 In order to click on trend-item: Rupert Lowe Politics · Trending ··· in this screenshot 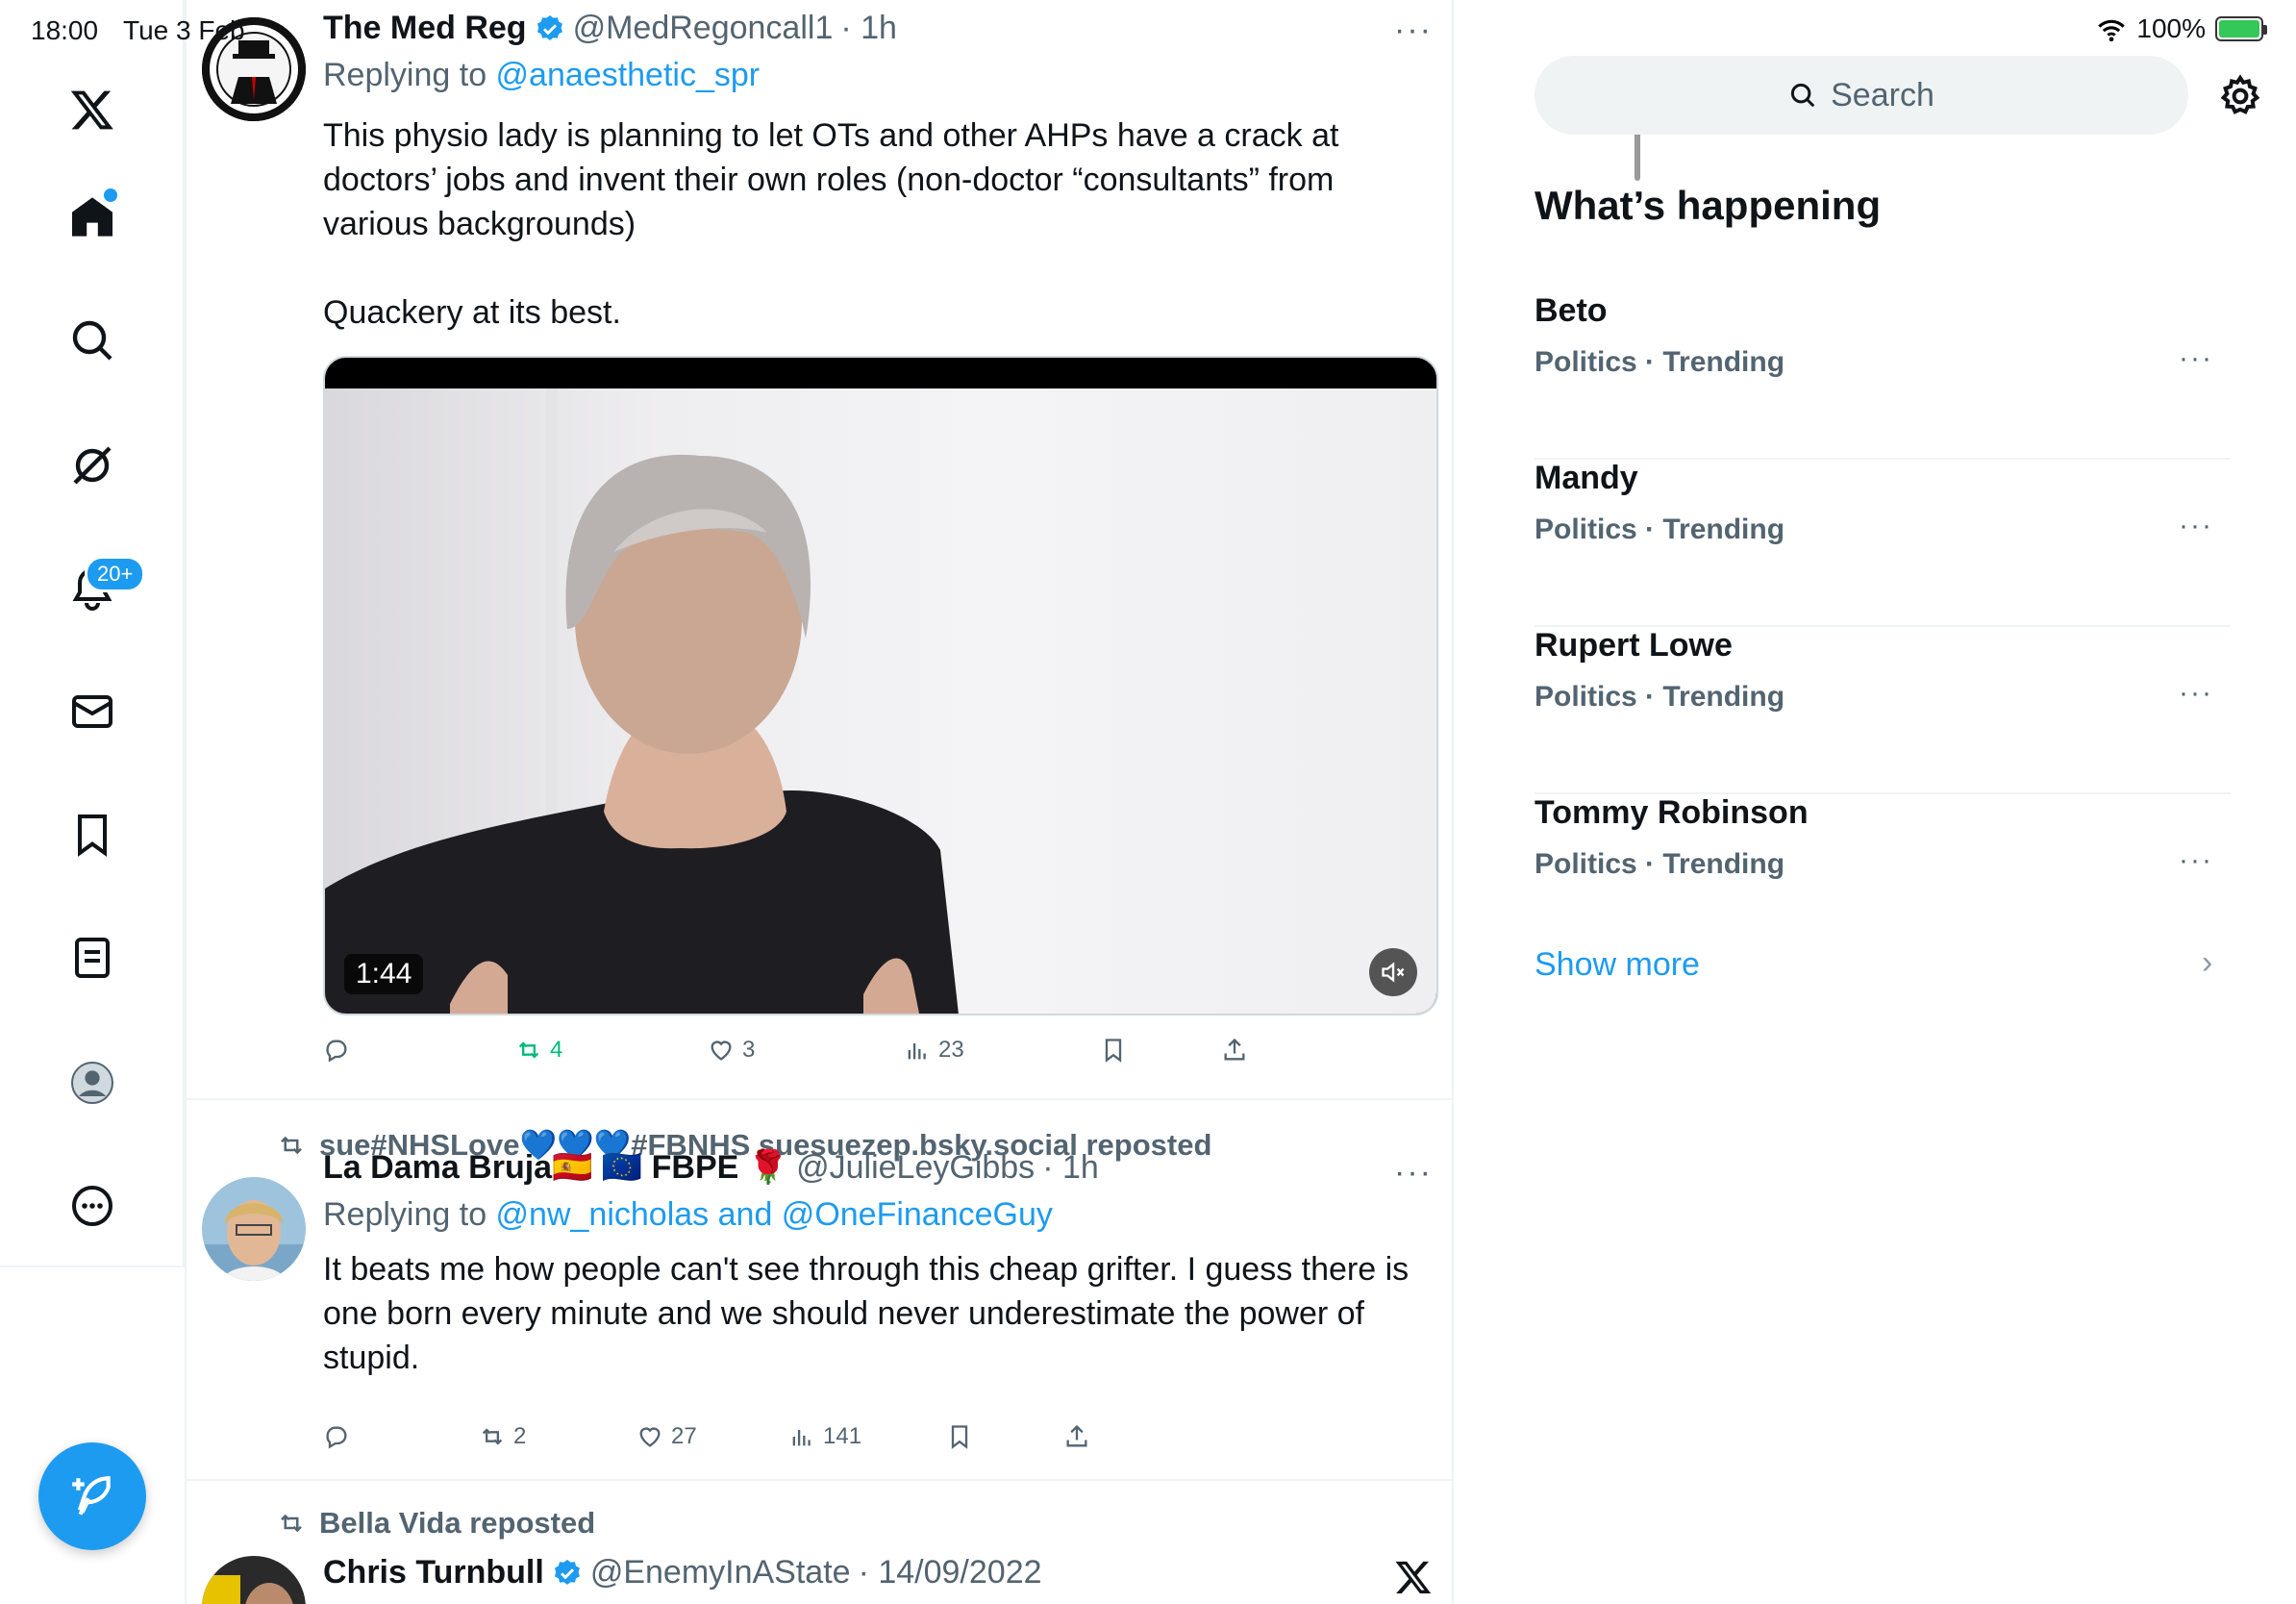, I will do `click(1883, 710)`.